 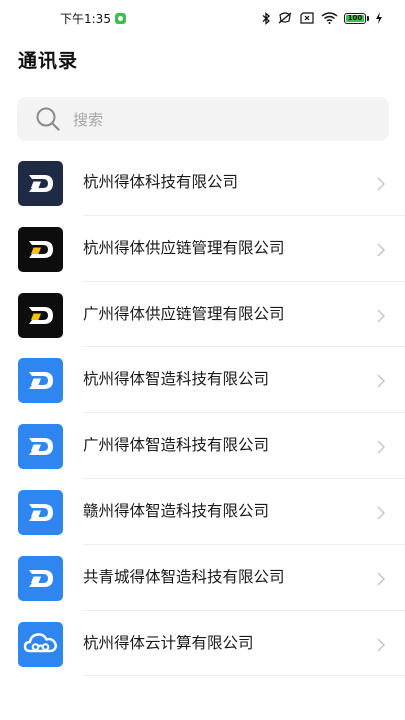 I want to click on divider, so click(x=244, y=676).